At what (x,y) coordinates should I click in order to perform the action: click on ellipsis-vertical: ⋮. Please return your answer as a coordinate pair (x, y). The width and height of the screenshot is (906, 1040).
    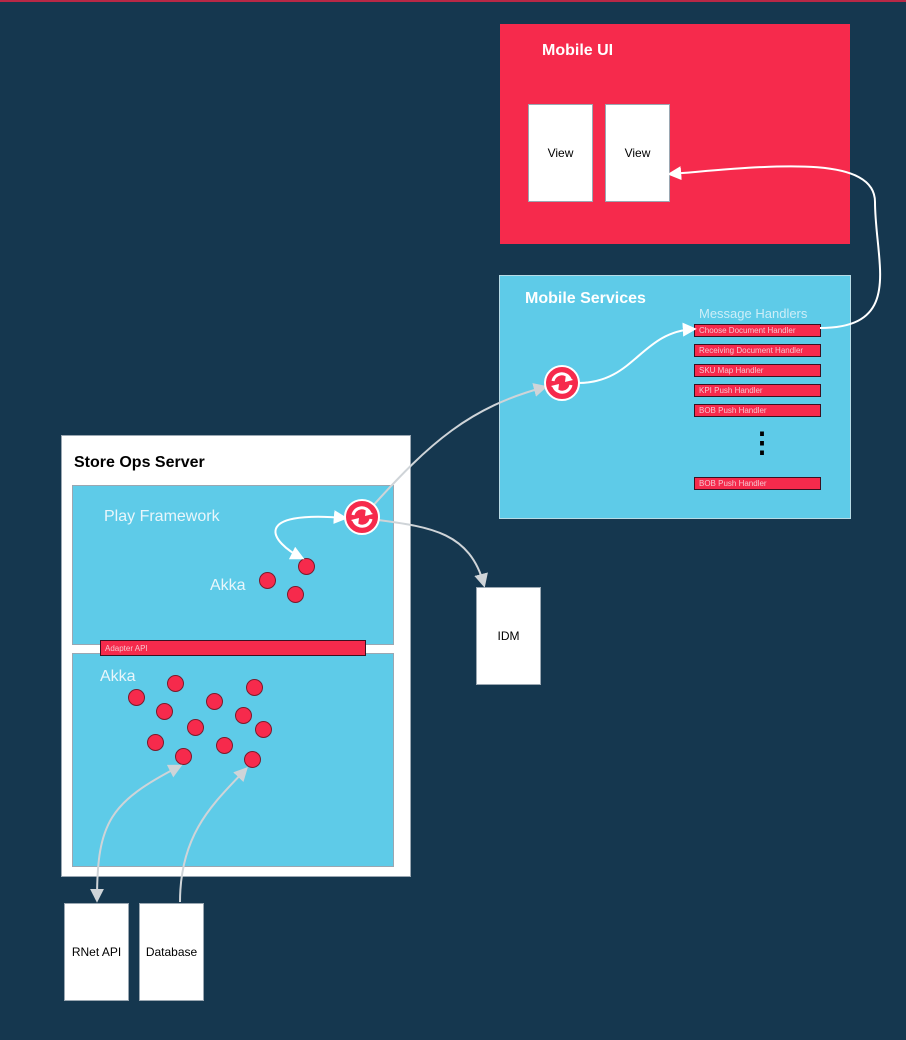
    Looking at the image, I should click on (762, 442).